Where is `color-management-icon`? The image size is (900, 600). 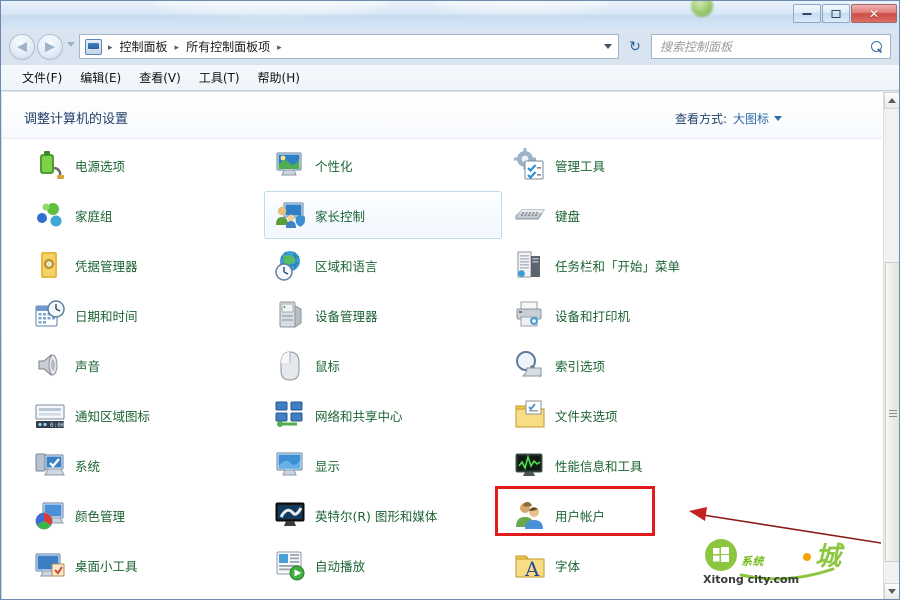 color-management-icon is located at coordinates (50, 515).